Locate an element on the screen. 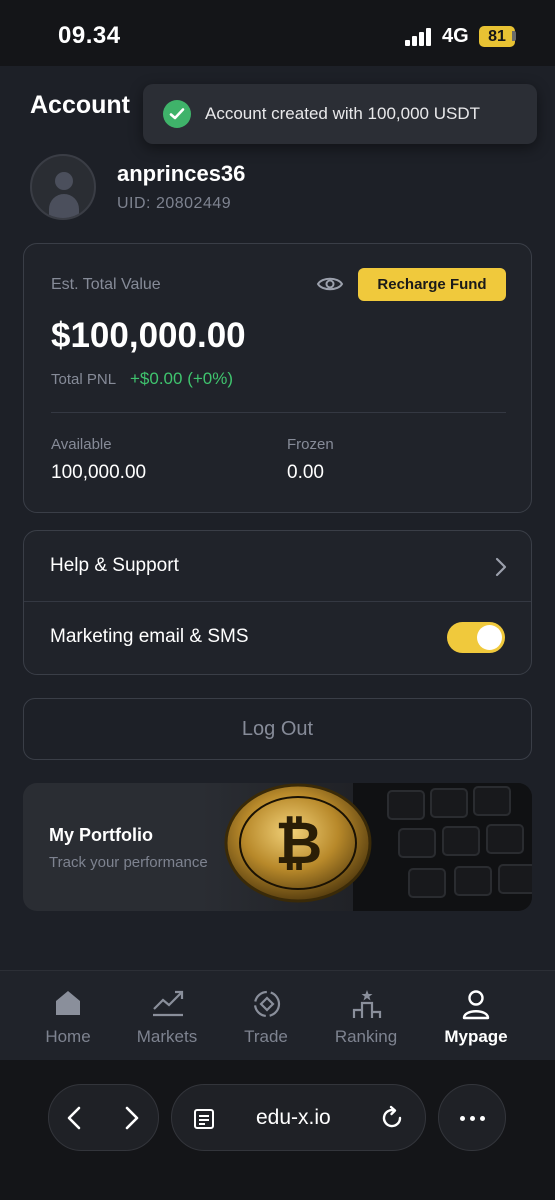 Image resolution: width=555 pixels, height=1200 pixels. toast-notification: Account created with 100,000 USDT is located at coordinates (340, 114).